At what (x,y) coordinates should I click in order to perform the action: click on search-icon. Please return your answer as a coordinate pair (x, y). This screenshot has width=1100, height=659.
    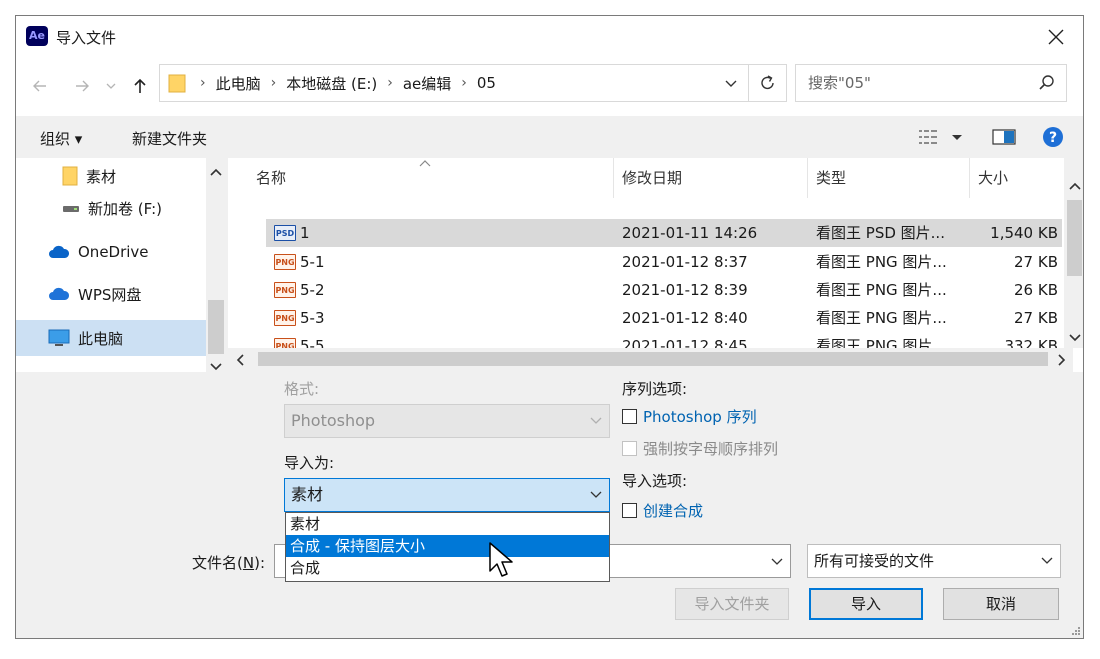
    Looking at the image, I should click on (1046, 82).